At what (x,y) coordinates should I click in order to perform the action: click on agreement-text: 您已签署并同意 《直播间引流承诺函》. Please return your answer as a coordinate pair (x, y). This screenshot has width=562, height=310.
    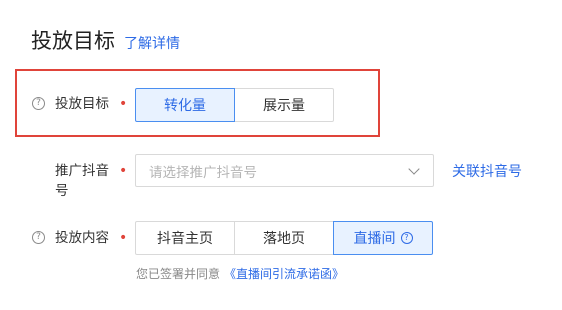
    Looking at the image, I should click on (240, 273).